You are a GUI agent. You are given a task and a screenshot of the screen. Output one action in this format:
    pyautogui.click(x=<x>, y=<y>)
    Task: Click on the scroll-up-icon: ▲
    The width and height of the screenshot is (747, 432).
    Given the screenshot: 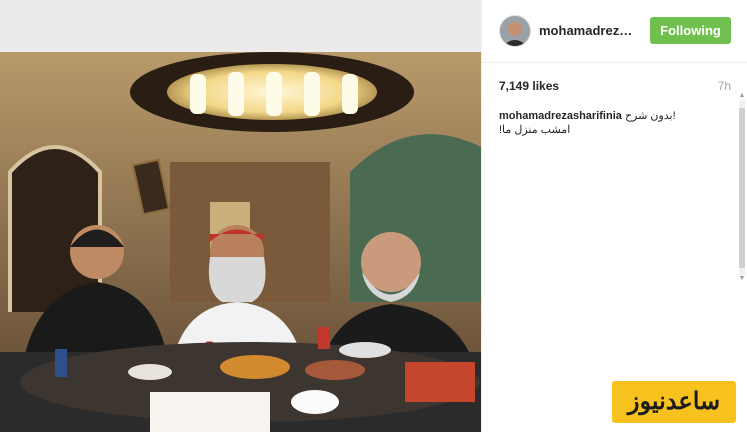 What is the action you would take?
    pyautogui.click(x=742, y=96)
    